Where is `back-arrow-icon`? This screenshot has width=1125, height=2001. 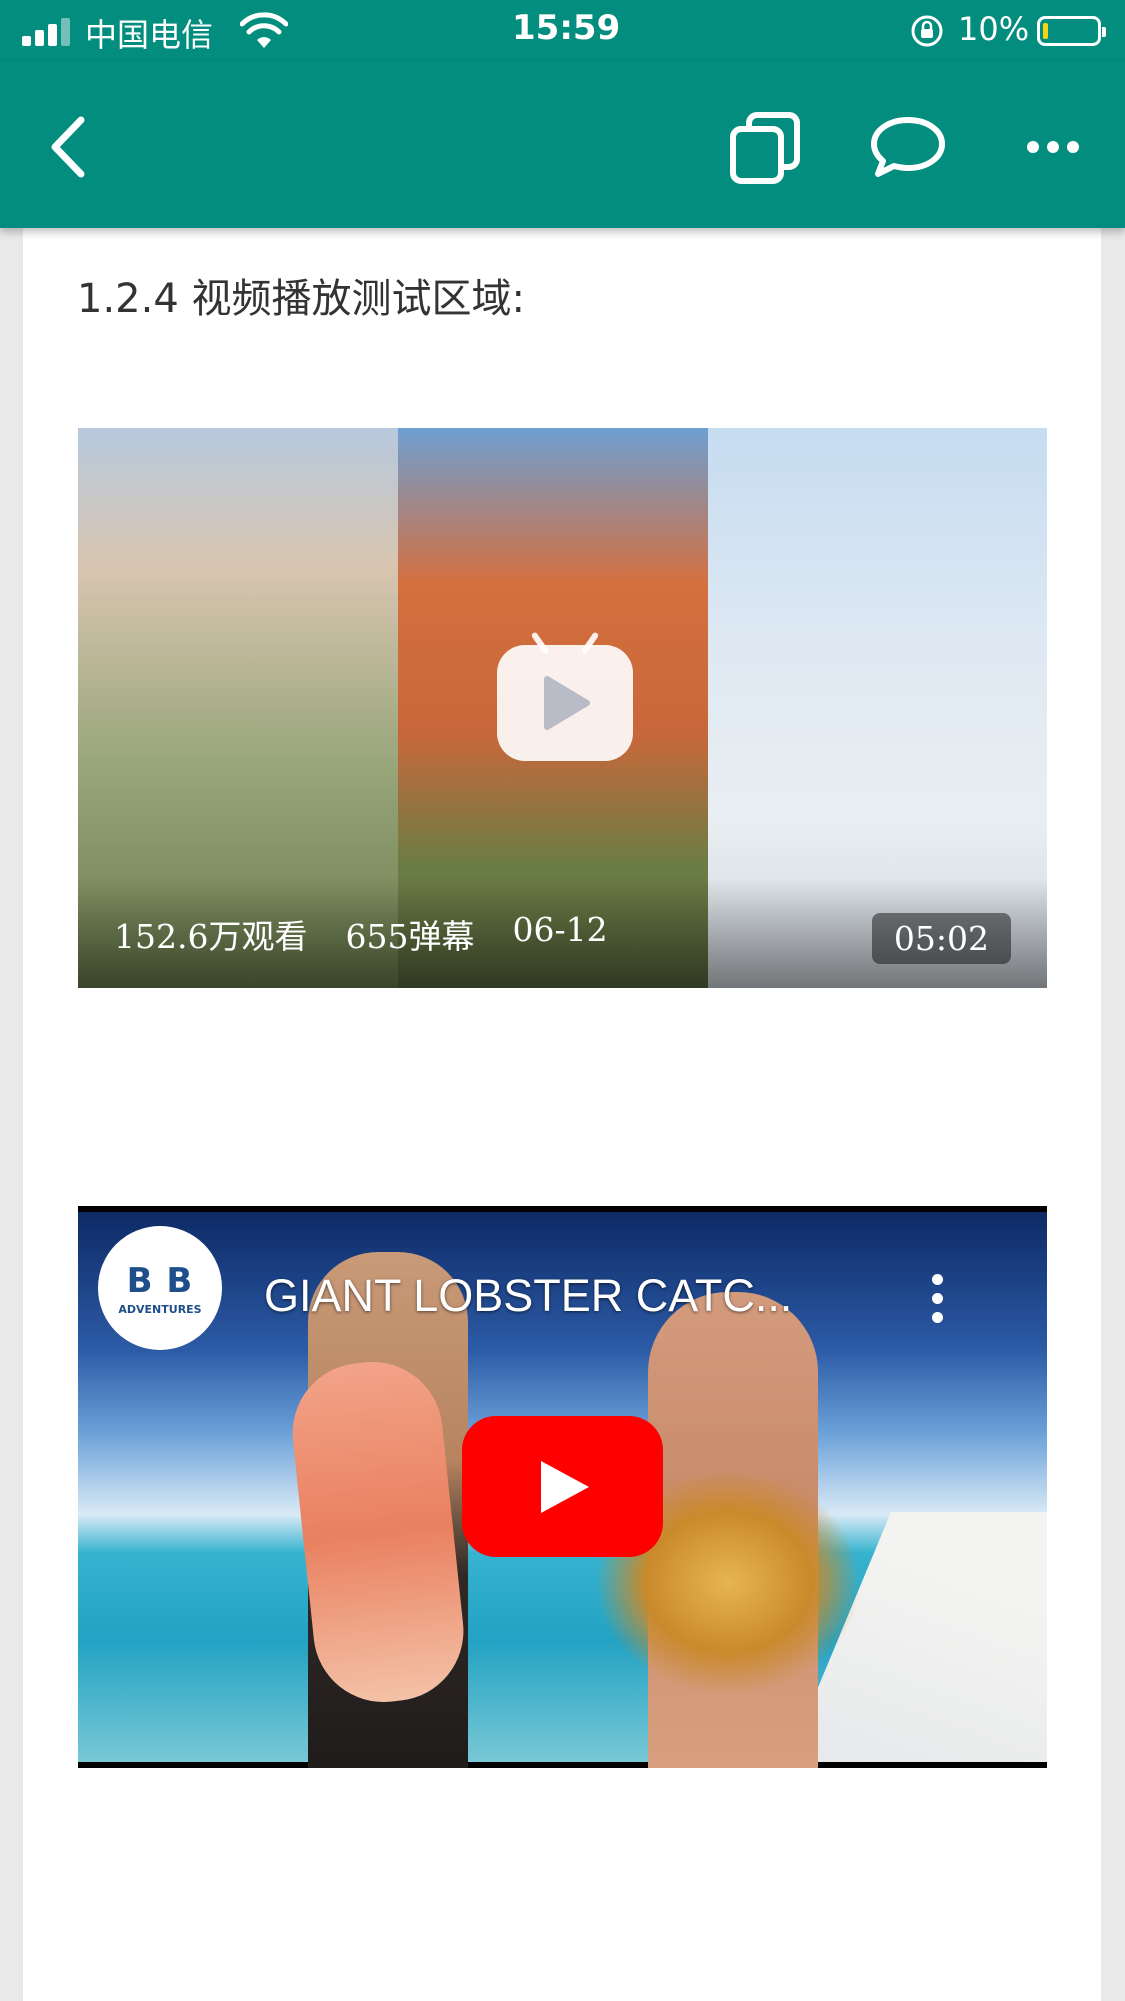 back-arrow-icon is located at coordinates (68, 147).